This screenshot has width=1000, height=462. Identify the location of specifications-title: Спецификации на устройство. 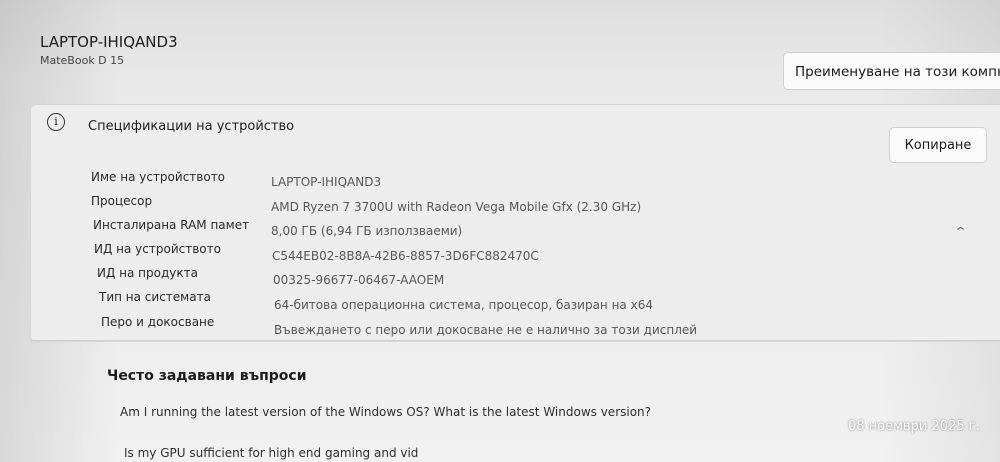
(191, 126).